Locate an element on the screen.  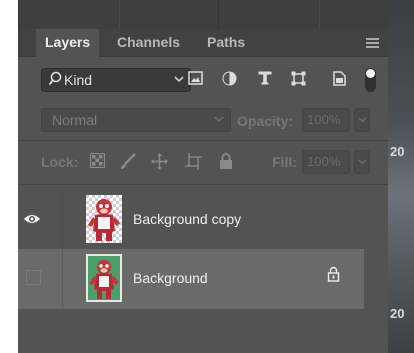
search-icon is located at coordinates (55, 78).